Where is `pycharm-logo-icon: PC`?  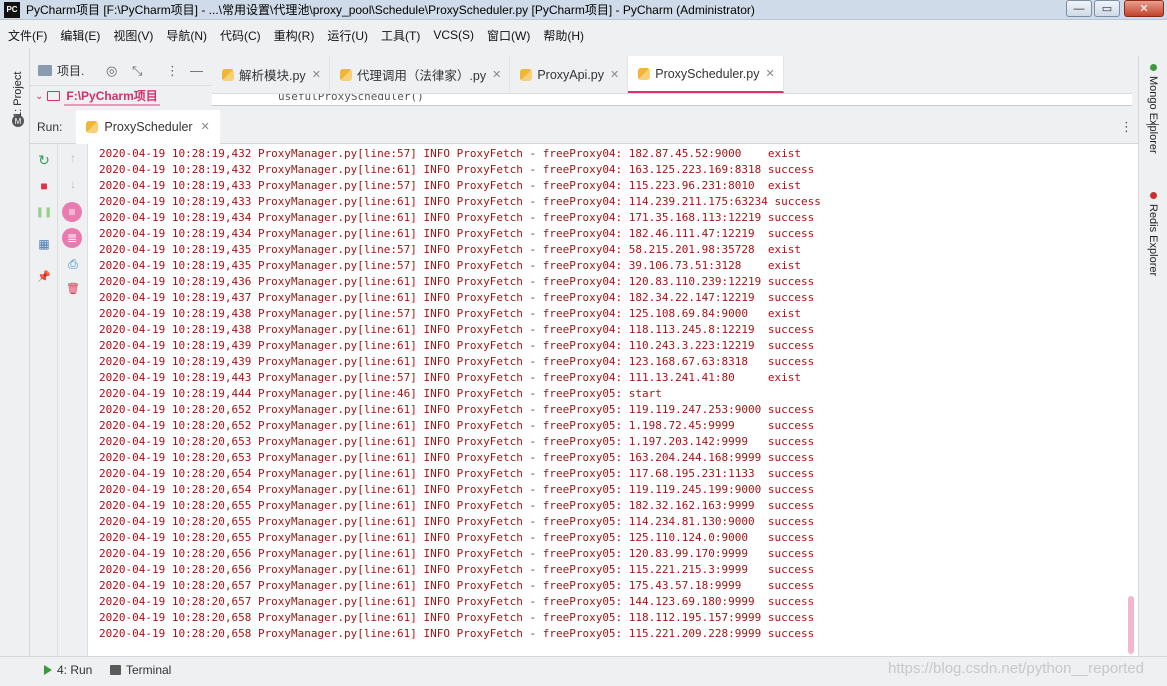 pycharm-logo-icon: PC is located at coordinates (12, 9).